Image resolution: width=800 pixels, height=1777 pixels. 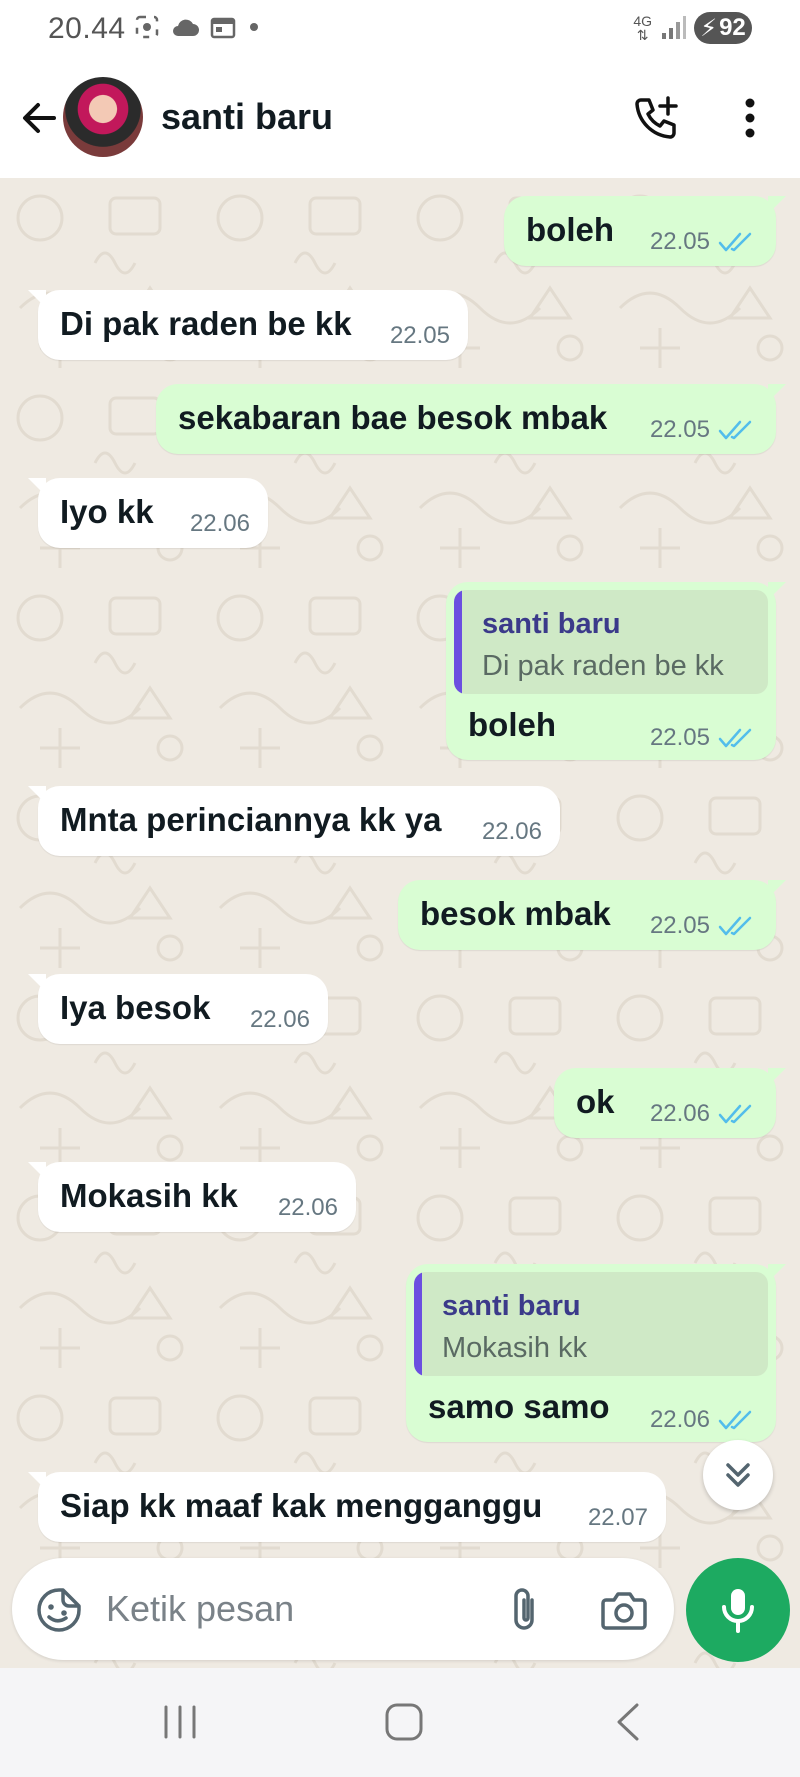 I want to click on contact-name: santi baru, so click(x=247, y=117).